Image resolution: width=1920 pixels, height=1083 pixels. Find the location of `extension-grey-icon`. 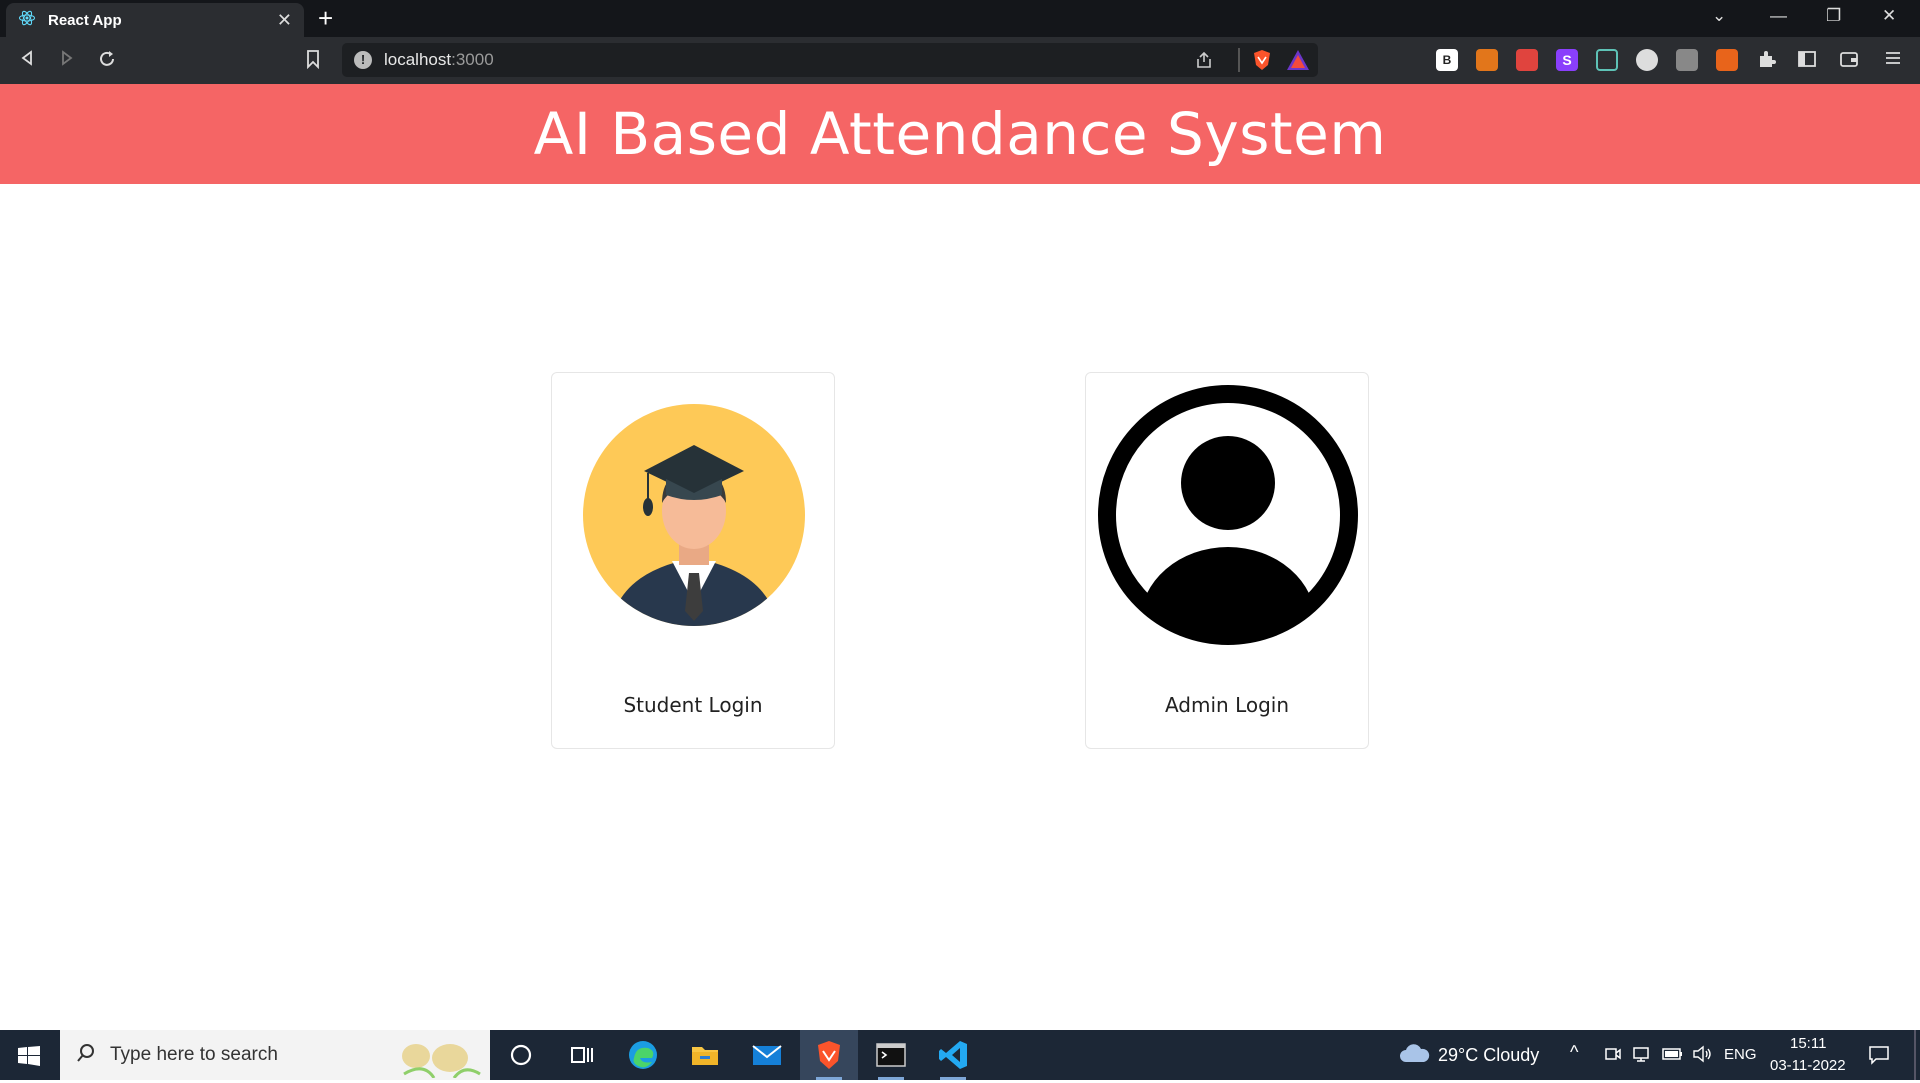

extension-grey-icon is located at coordinates (1687, 60).